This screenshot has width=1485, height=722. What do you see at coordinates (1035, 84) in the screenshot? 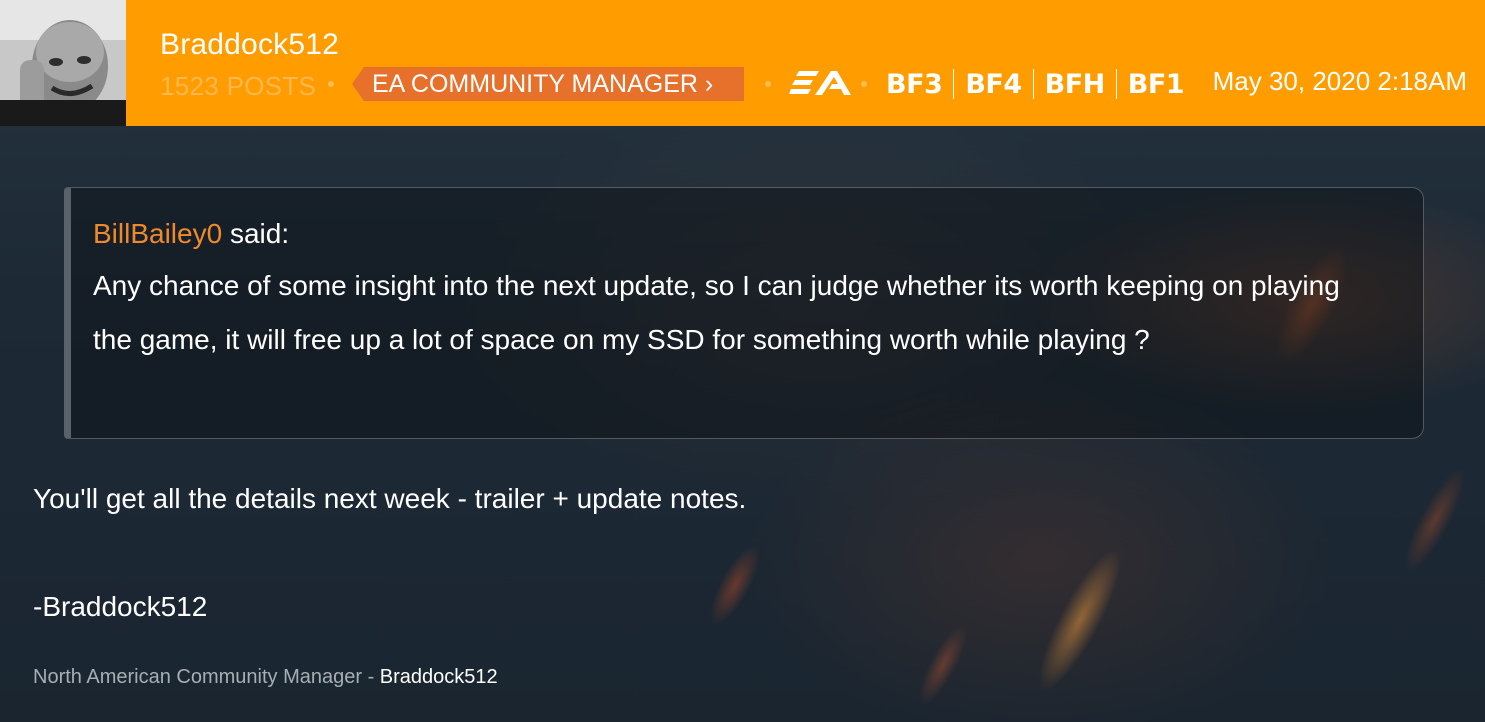
I see `game-list: BF3 BF4 BFH BF1` at bounding box center [1035, 84].